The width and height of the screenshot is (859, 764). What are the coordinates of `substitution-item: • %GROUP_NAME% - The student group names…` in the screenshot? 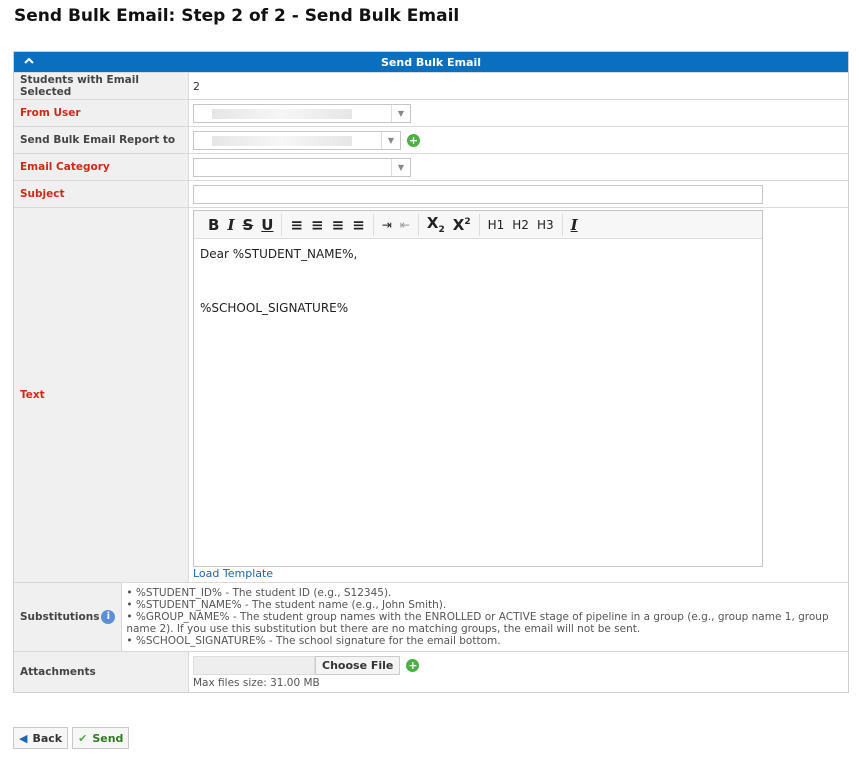 It's located at (477, 623).